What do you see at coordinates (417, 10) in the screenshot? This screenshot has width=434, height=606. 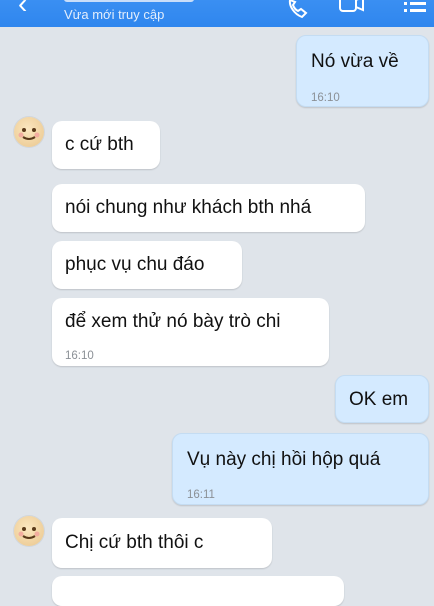 I see `list-menu-icon` at bounding box center [417, 10].